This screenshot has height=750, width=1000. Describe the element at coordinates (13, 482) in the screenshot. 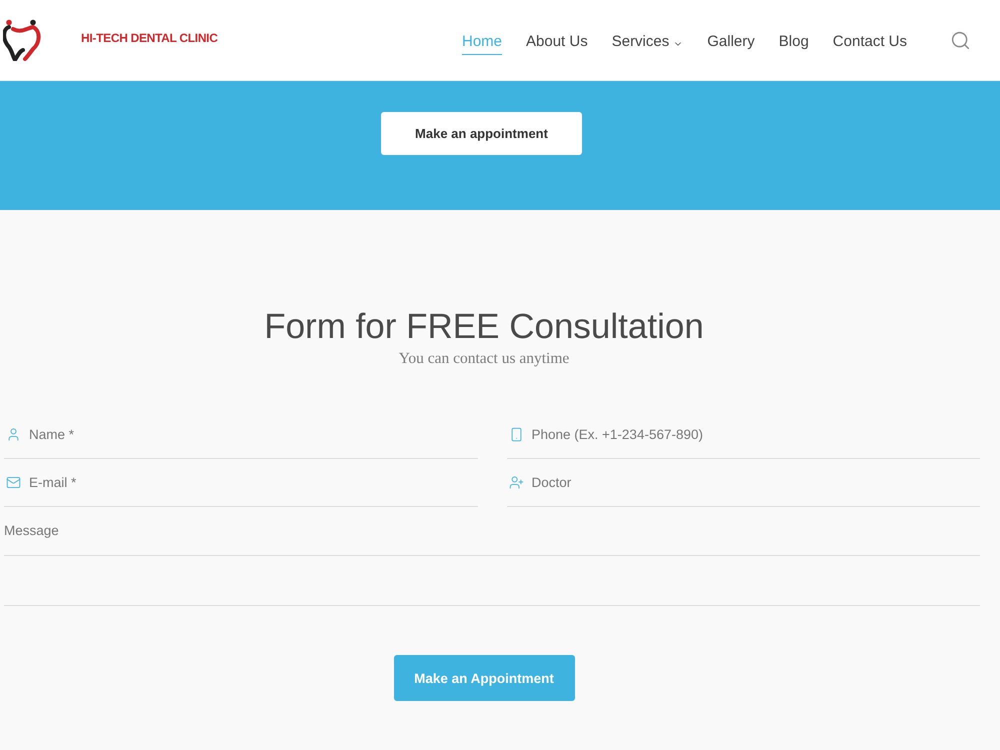

I see `envelope-icon` at that location.